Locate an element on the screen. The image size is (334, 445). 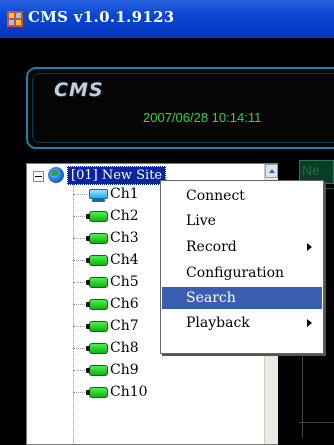
channel-label: Ch10 is located at coordinates (129, 392).